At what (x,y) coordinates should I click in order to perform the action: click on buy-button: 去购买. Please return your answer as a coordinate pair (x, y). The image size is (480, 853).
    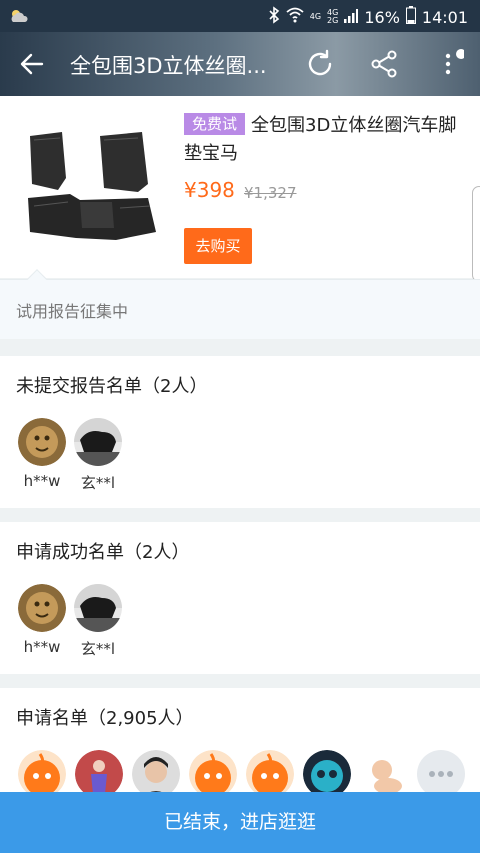
    Looking at the image, I should click on (218, 246).